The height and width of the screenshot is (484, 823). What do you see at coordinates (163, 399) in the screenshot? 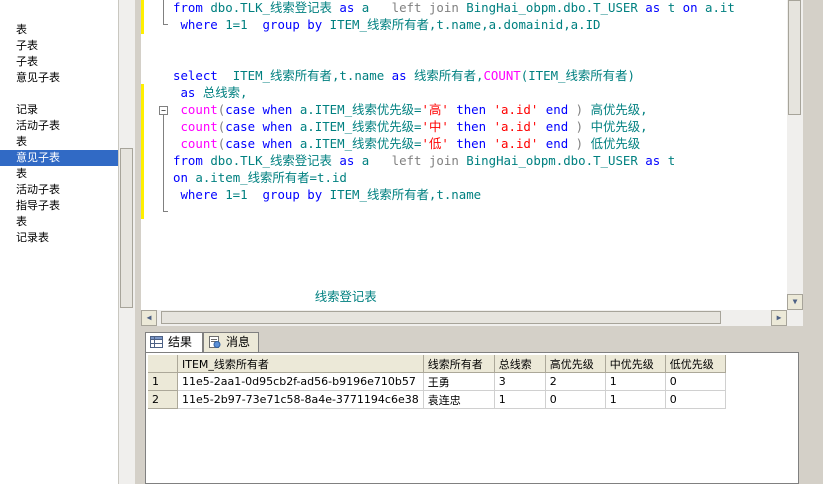
I see `row-number: 2` at bounding box center [163, 399].